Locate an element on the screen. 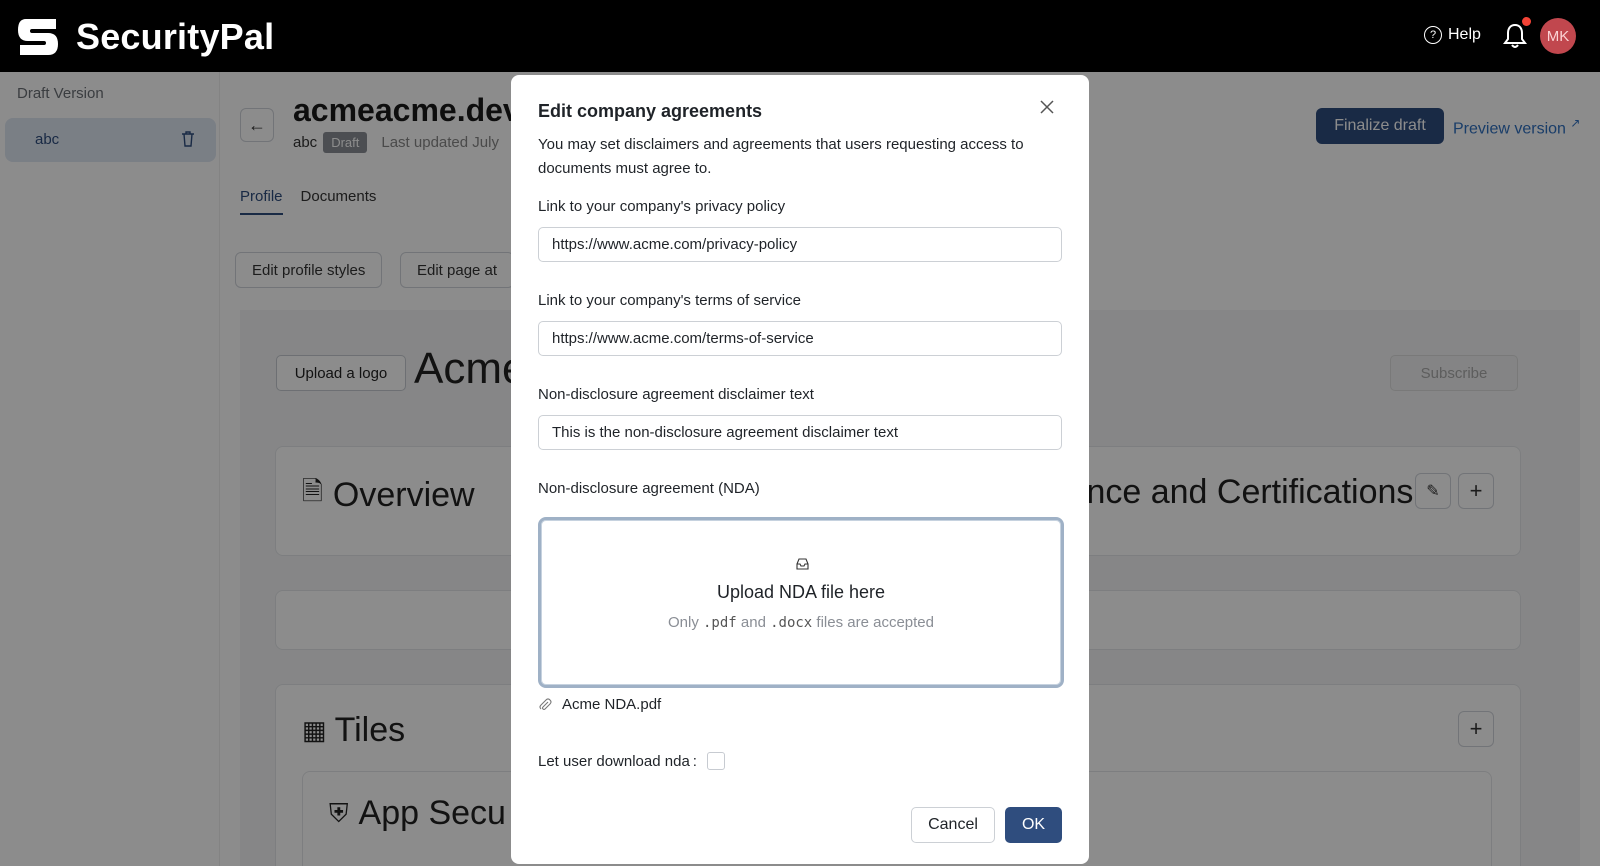 The image size is (1600, 866). help-label: Help is located at coordinates (1464, 34).